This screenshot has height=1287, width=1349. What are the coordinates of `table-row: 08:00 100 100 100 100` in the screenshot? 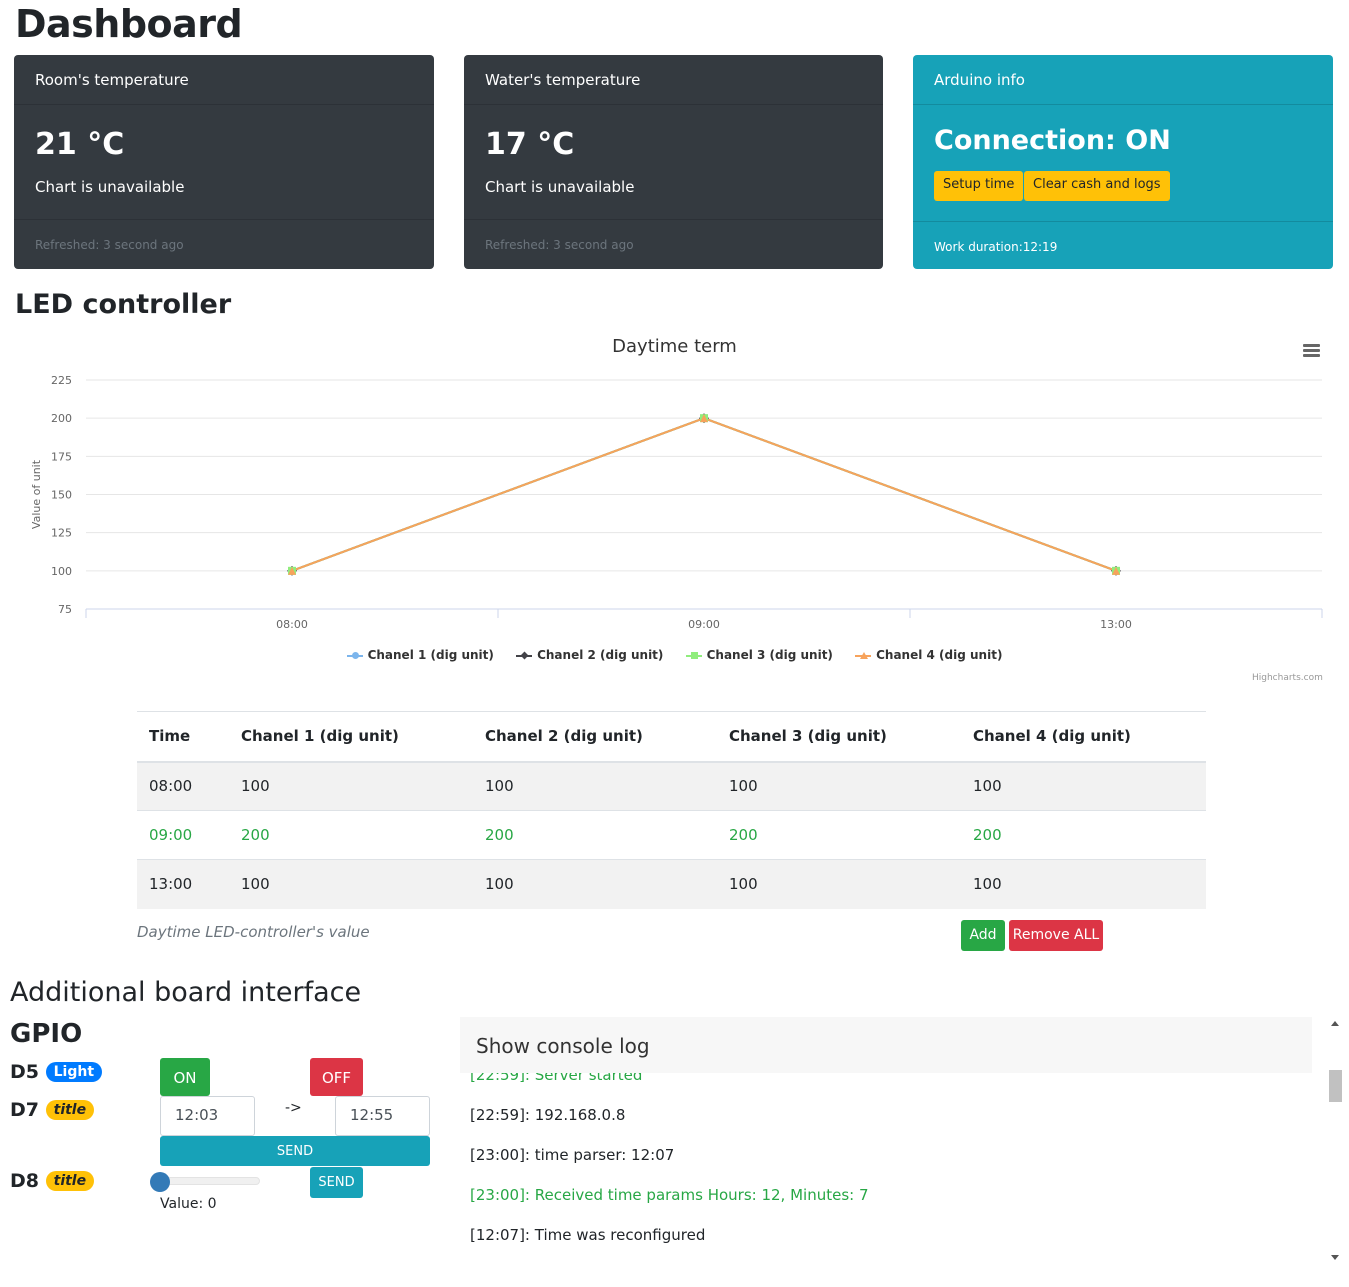 It's located at (671, 786).